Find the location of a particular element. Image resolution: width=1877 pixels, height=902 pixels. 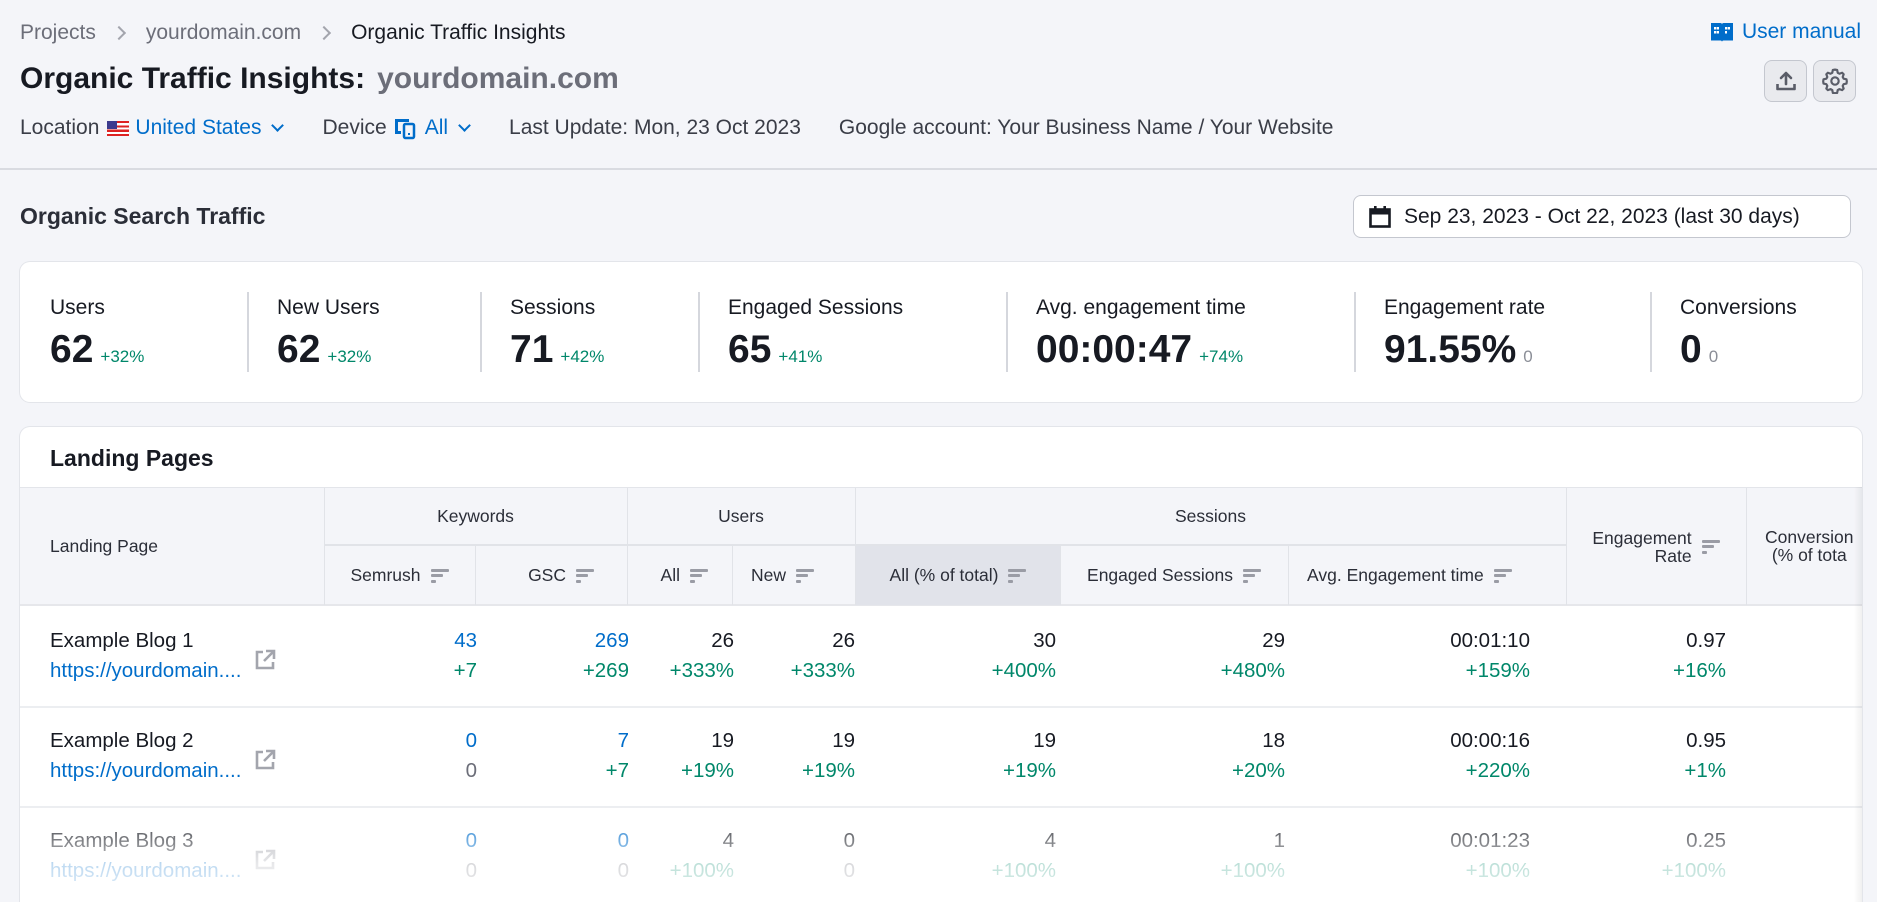

calendar-icon is located at coordinates (1380, 216).